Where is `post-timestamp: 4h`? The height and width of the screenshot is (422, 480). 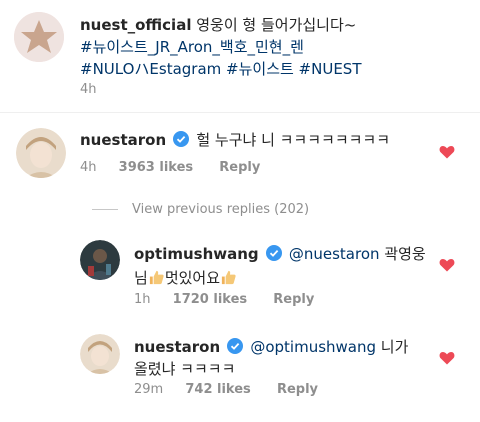 post-timestamp: 4h is located at coordinates (88, 89).